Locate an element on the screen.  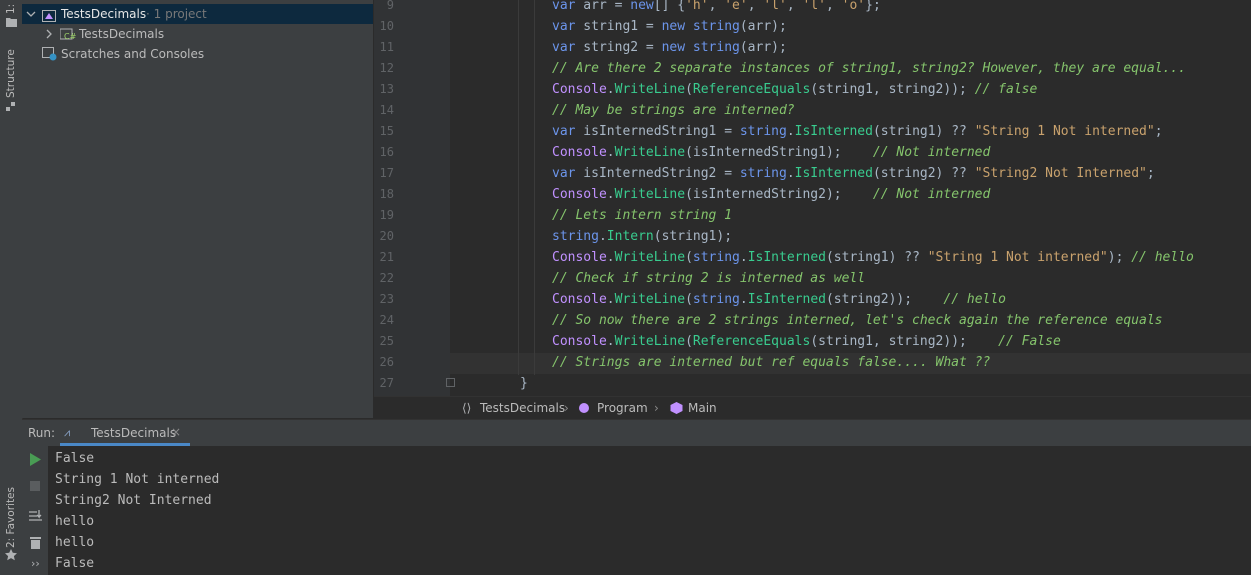
code-line: // Check if string 2 is interned as well is located at coordinates (709, 278).